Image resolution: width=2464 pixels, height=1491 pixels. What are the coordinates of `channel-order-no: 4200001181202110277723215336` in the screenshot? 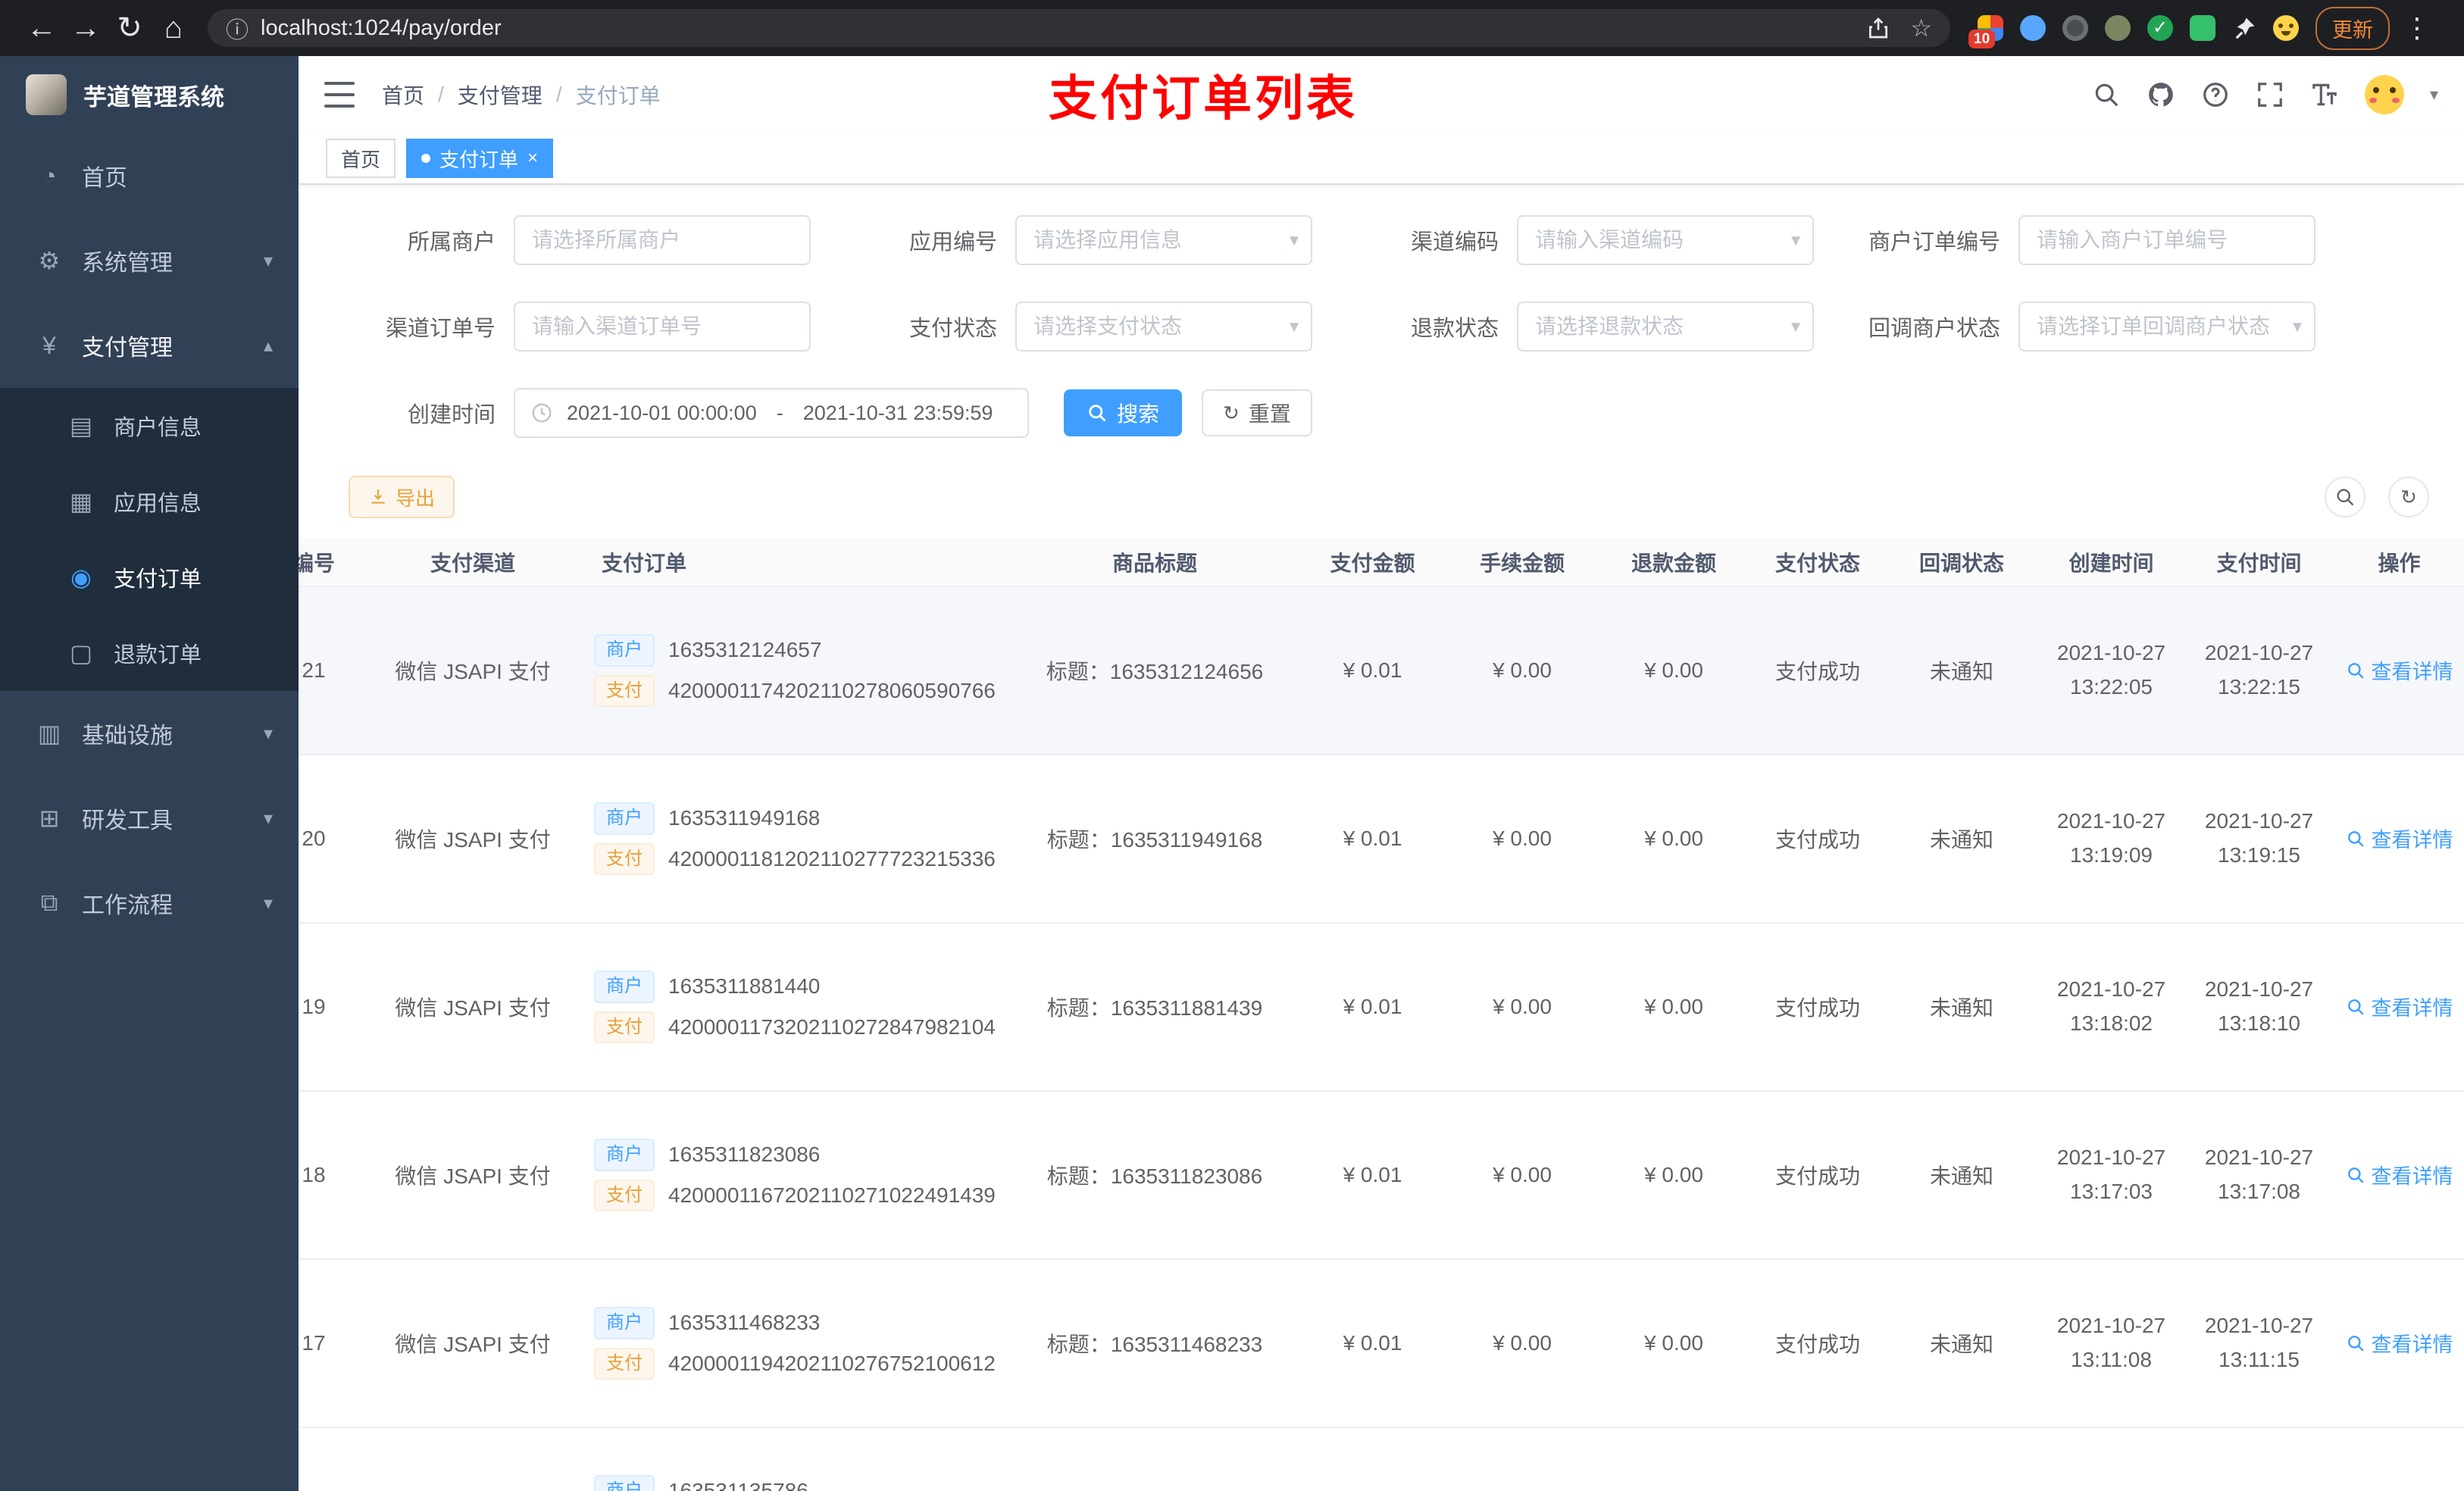 It's located at (832, 858).